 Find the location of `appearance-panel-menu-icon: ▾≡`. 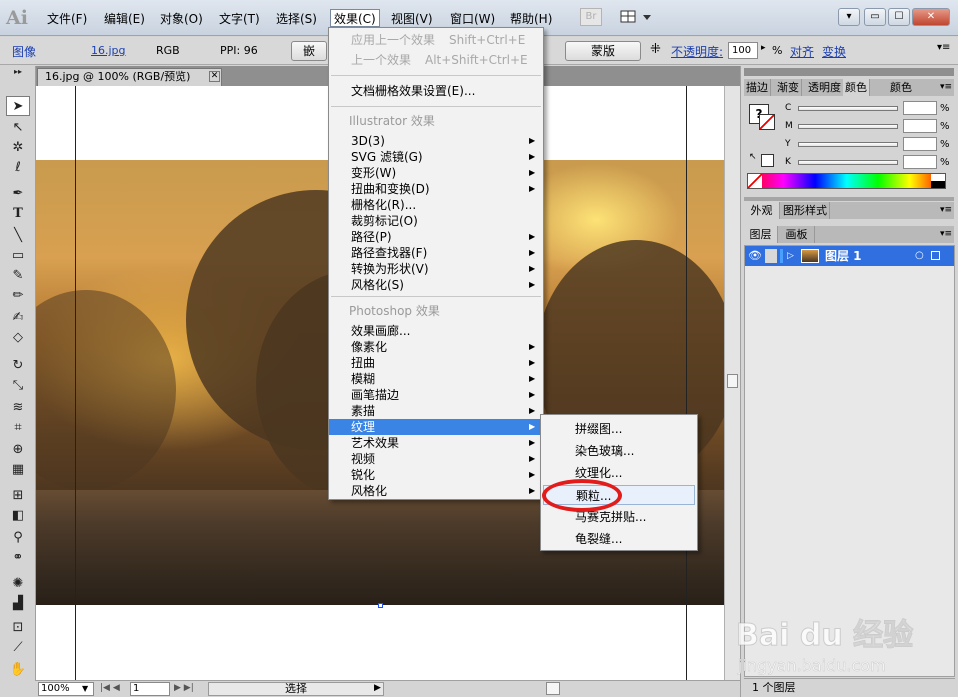

appearance-panel-menu-icon: ▾≡ is located at coordinates (946, 210).